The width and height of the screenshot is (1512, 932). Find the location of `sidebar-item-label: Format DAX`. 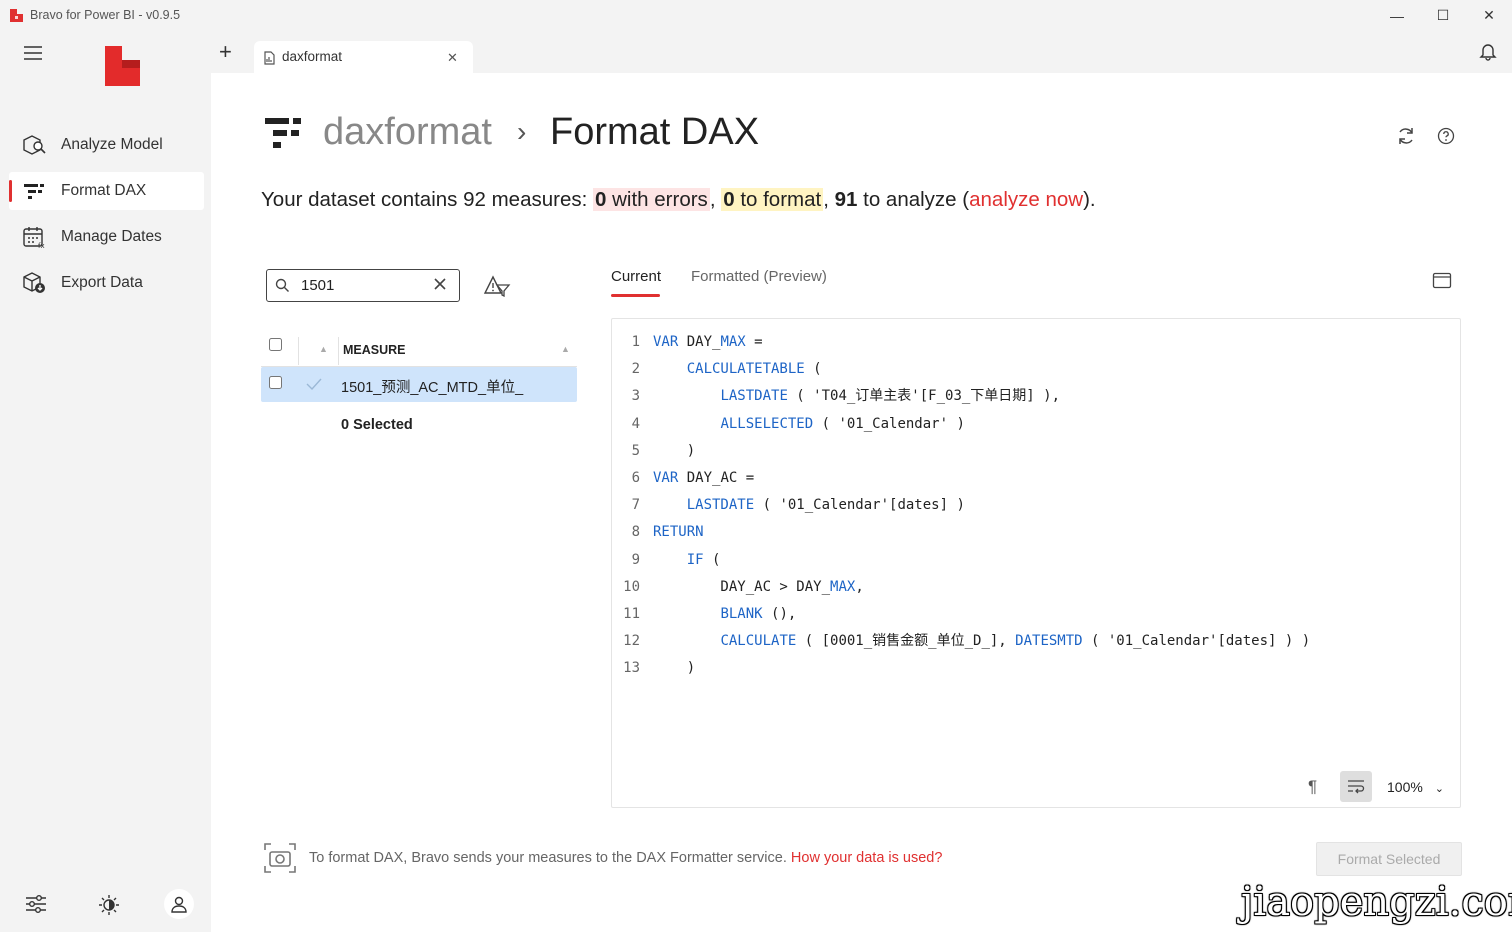

sidebar-item-label: Format DAX is located at coordinates (104, 190).